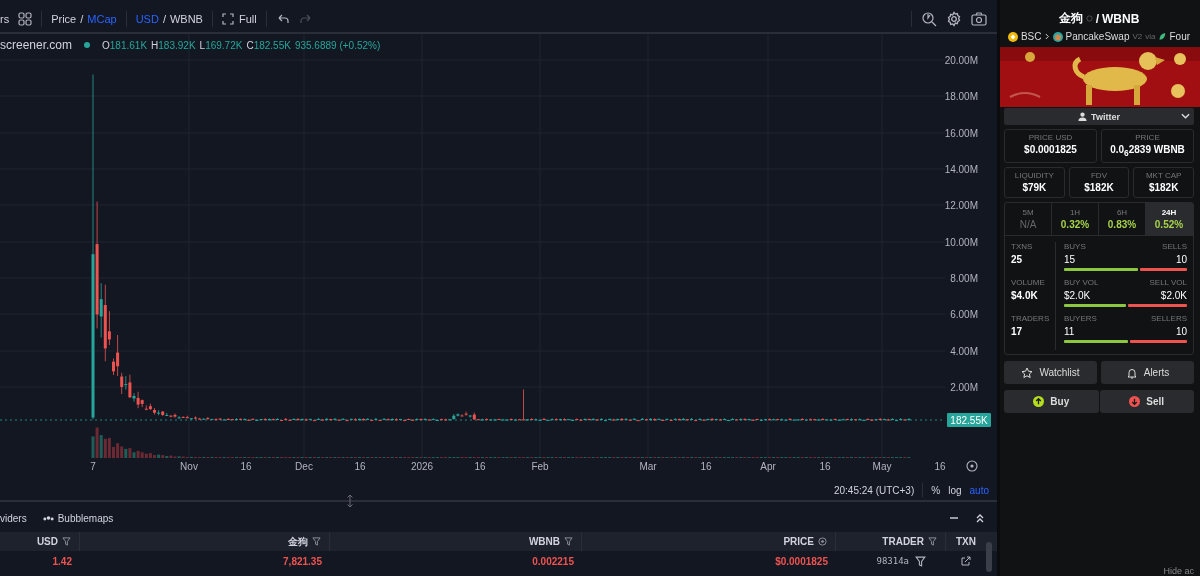  What do you see at coordinates (155, 45) in the screenshot?
I see `ohlc-label: H` at bounding box center [155, 45].